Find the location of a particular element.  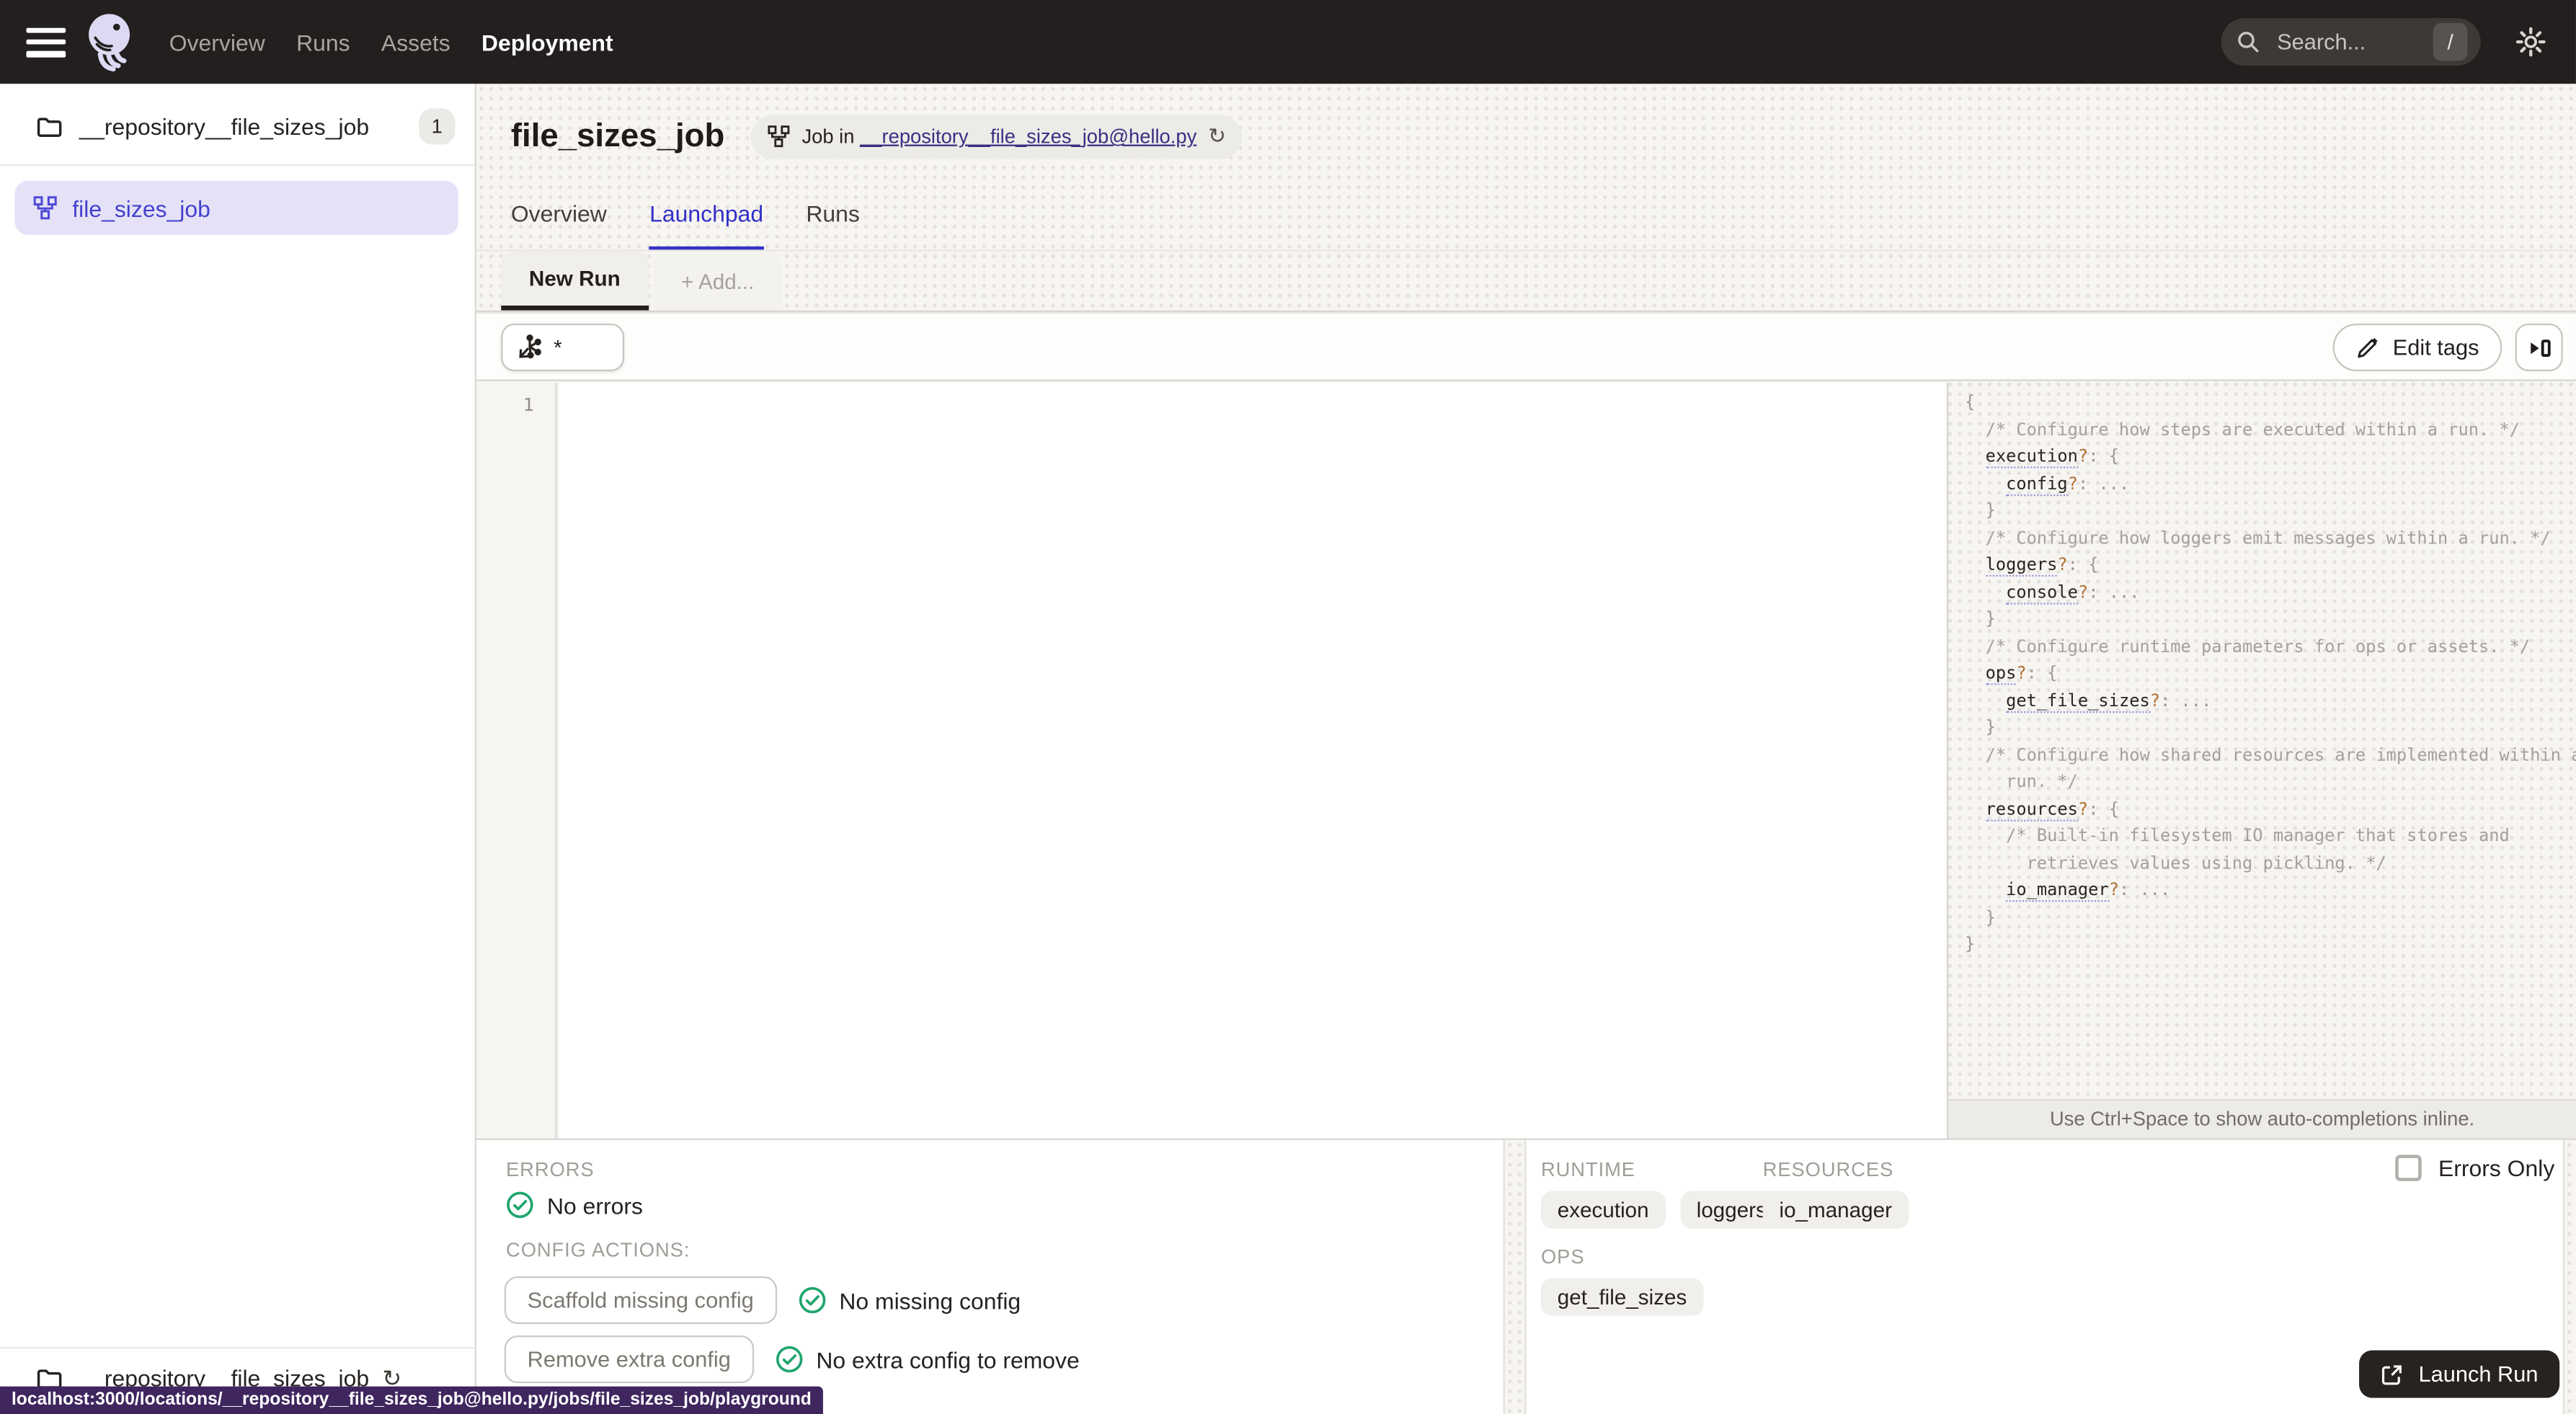

expand-panel-icon is located at coordinates (2540, 348).